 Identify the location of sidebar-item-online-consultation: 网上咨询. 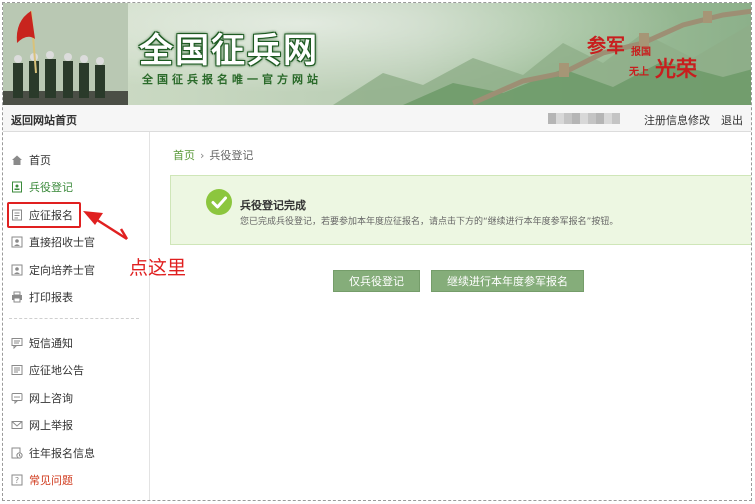
(42, 398).